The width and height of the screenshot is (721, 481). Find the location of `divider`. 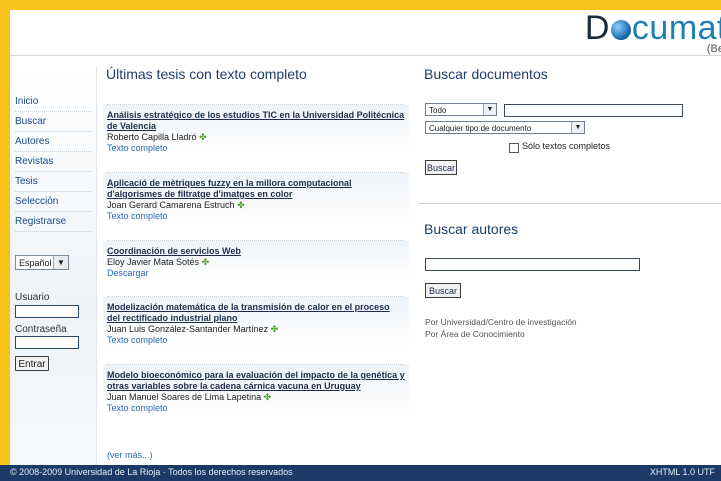

divider is located at coordinates (569, 203).